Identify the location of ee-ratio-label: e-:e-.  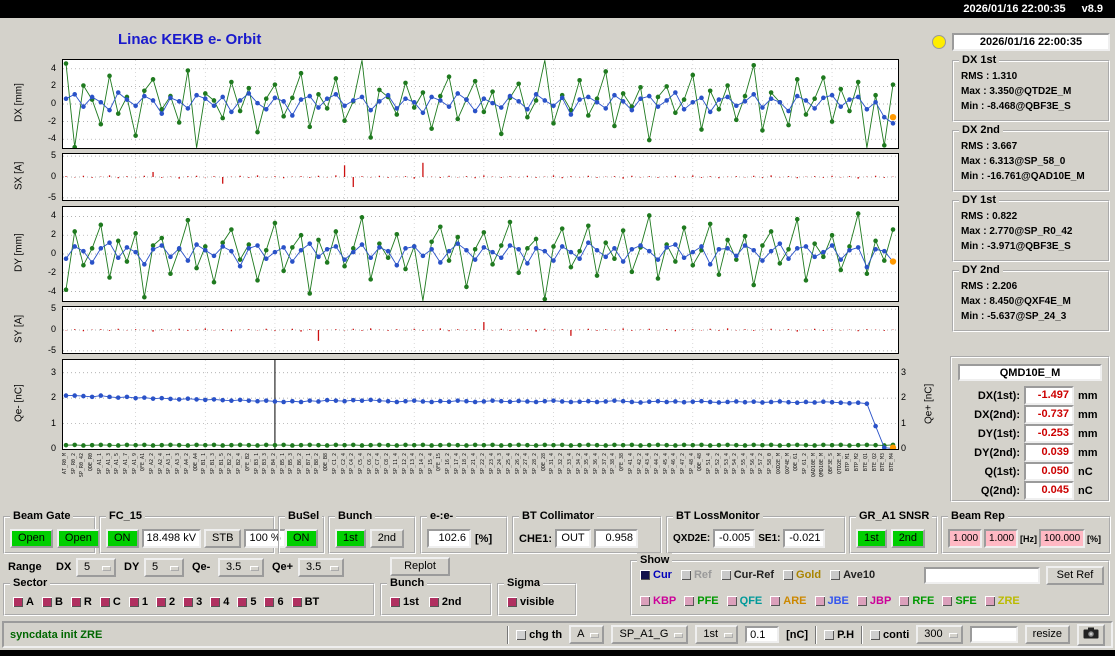
(442, 516).